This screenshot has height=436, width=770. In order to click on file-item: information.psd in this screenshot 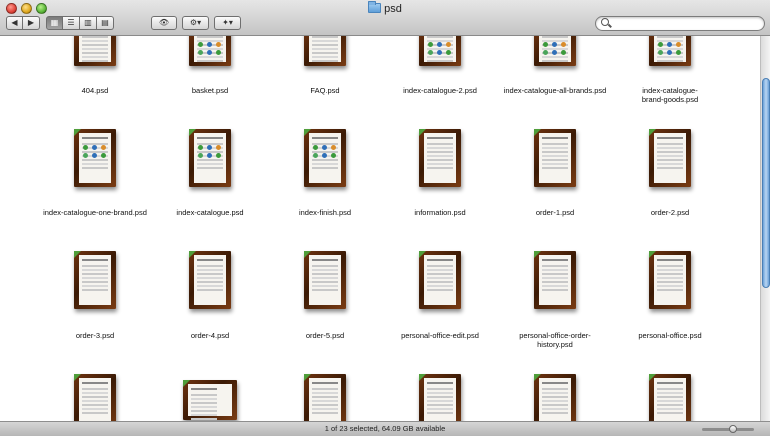, I will do `click(440, 174)`.